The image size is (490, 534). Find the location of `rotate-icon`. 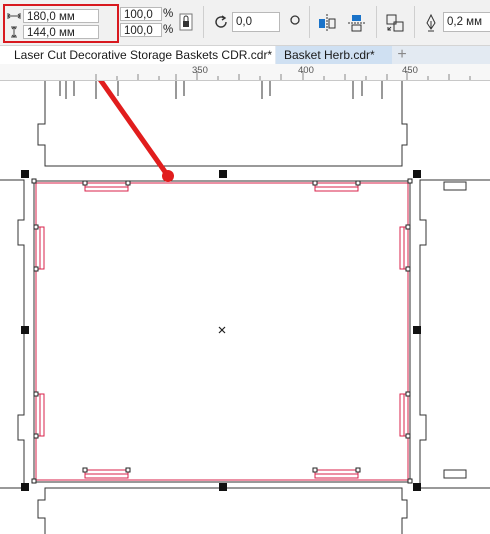

rotate-icon is located at coordinates (221, 21).